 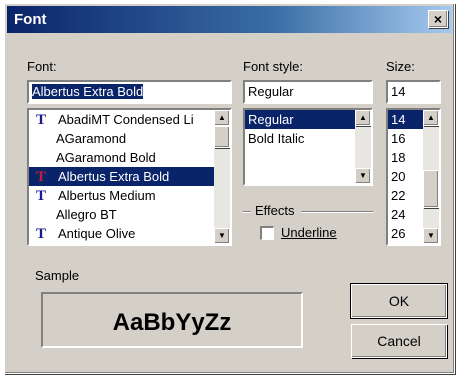 What do you see at coordinates (114, 176) in the screenshot?
I see `font-item-label: Albertus Extra Bold` at bounding box center [114, 176].